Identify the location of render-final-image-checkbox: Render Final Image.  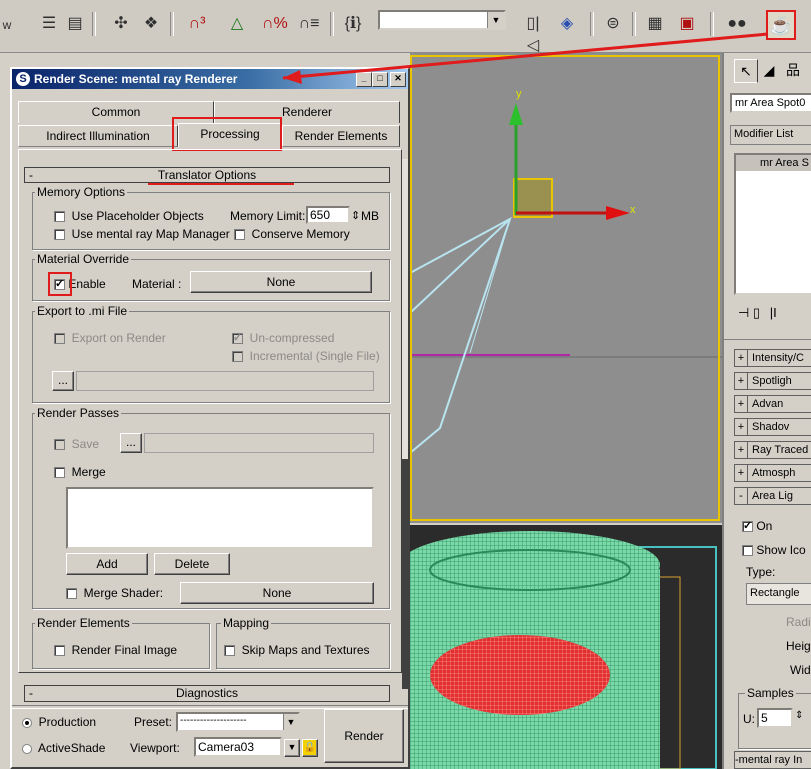
(115, 650).